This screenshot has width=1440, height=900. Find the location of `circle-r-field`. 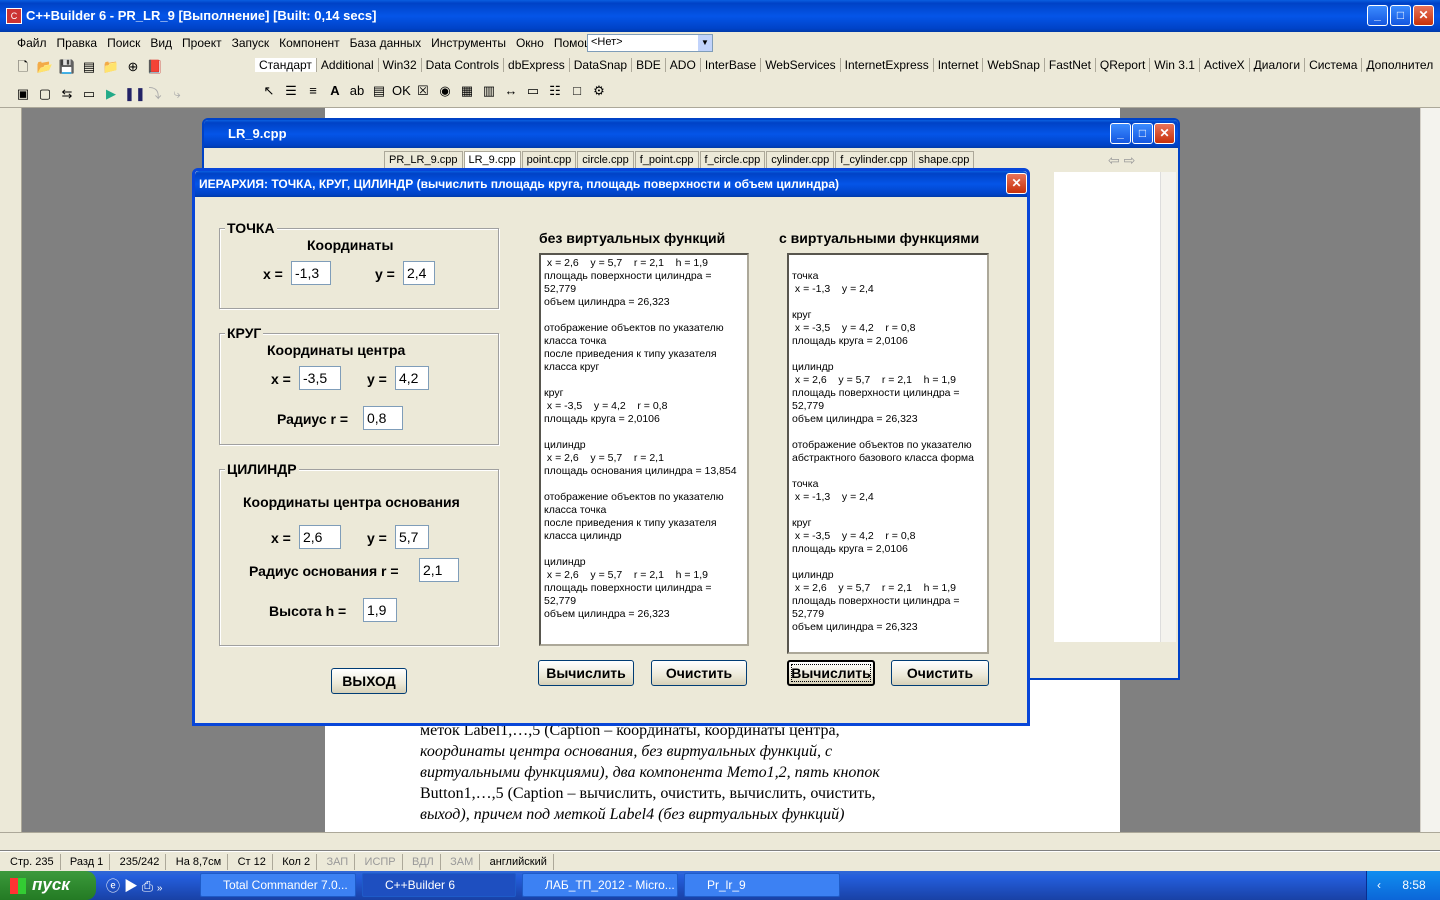

circle-r-field is located at coordinates (383, 418).